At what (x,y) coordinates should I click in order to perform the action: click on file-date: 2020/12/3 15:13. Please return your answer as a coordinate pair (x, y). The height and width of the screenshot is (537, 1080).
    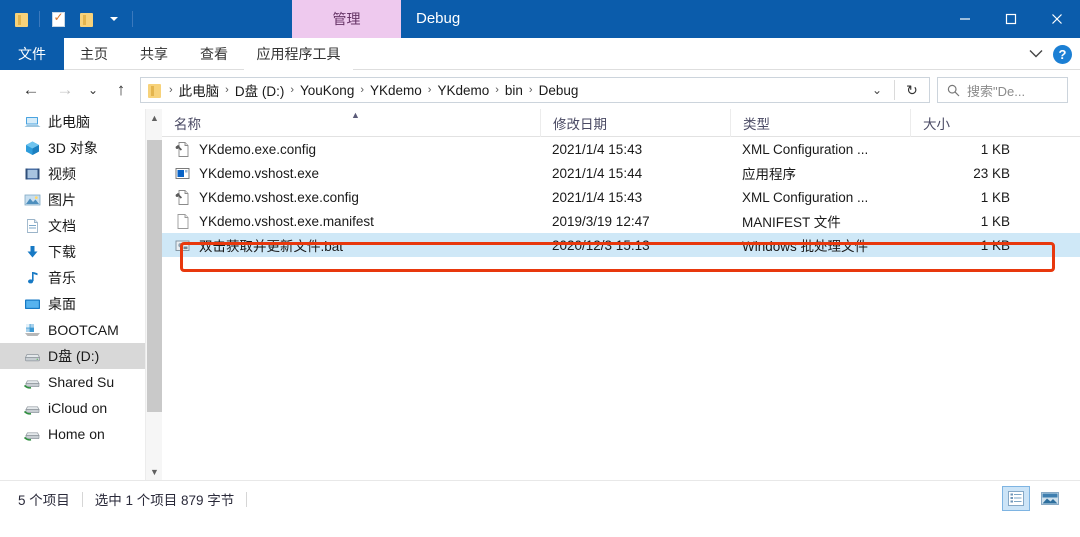
    Looking at the image, I should click on (601, 245).